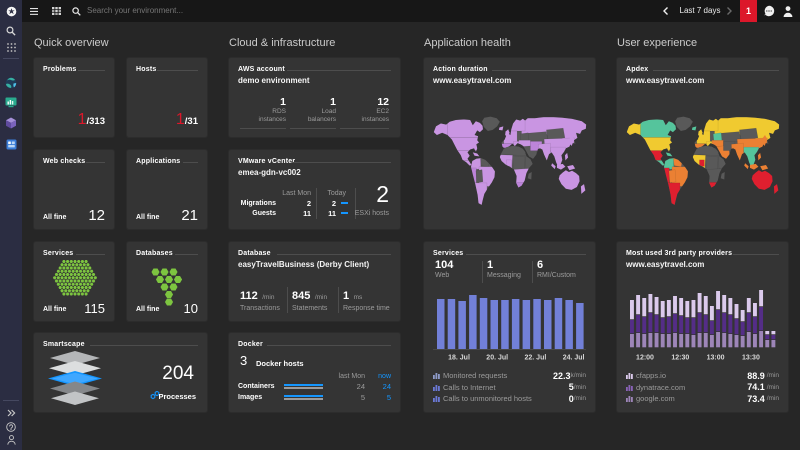 The width and height of the screenshot is (800, 450). Describe the element at coordinates (74, 281) in the screenshot. I see `tile-services-overview: Services All fine 115` at that location.